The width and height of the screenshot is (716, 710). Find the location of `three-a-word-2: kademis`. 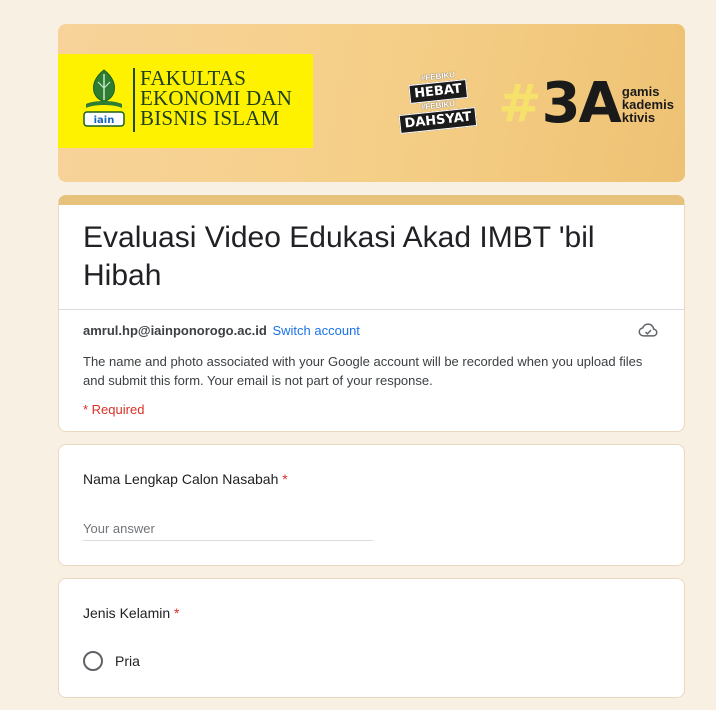

three-a-word-2: kademis is located at coordinates (647, 104).